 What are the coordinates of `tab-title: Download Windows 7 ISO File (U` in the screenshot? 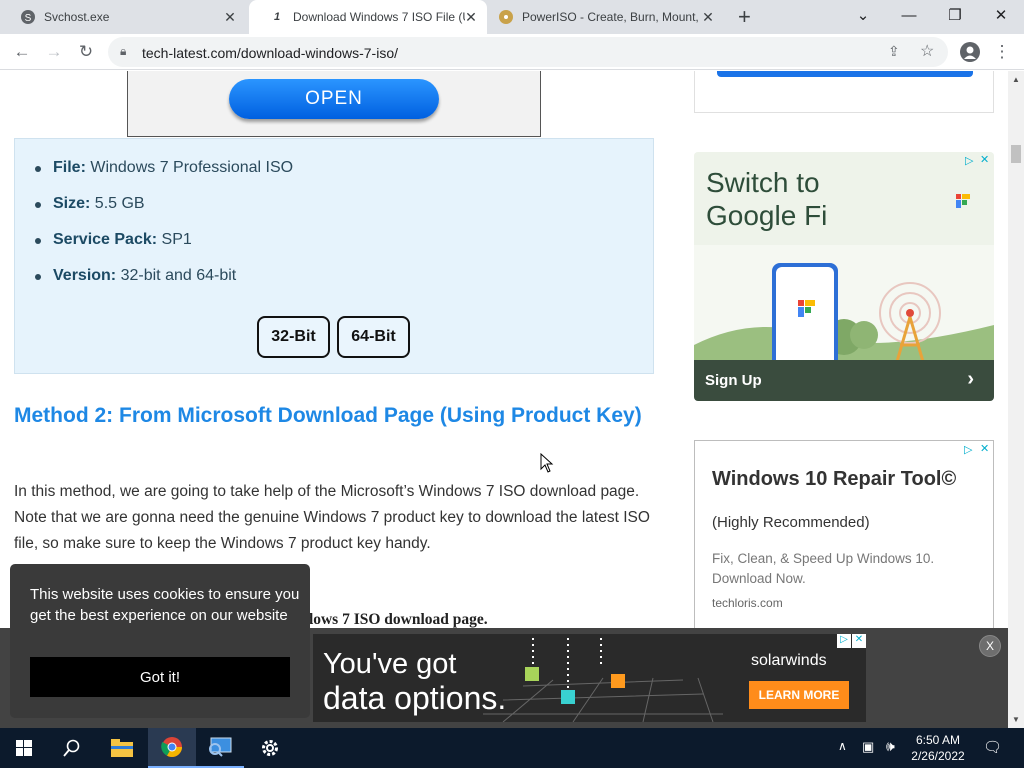 It's located at (379, 17).